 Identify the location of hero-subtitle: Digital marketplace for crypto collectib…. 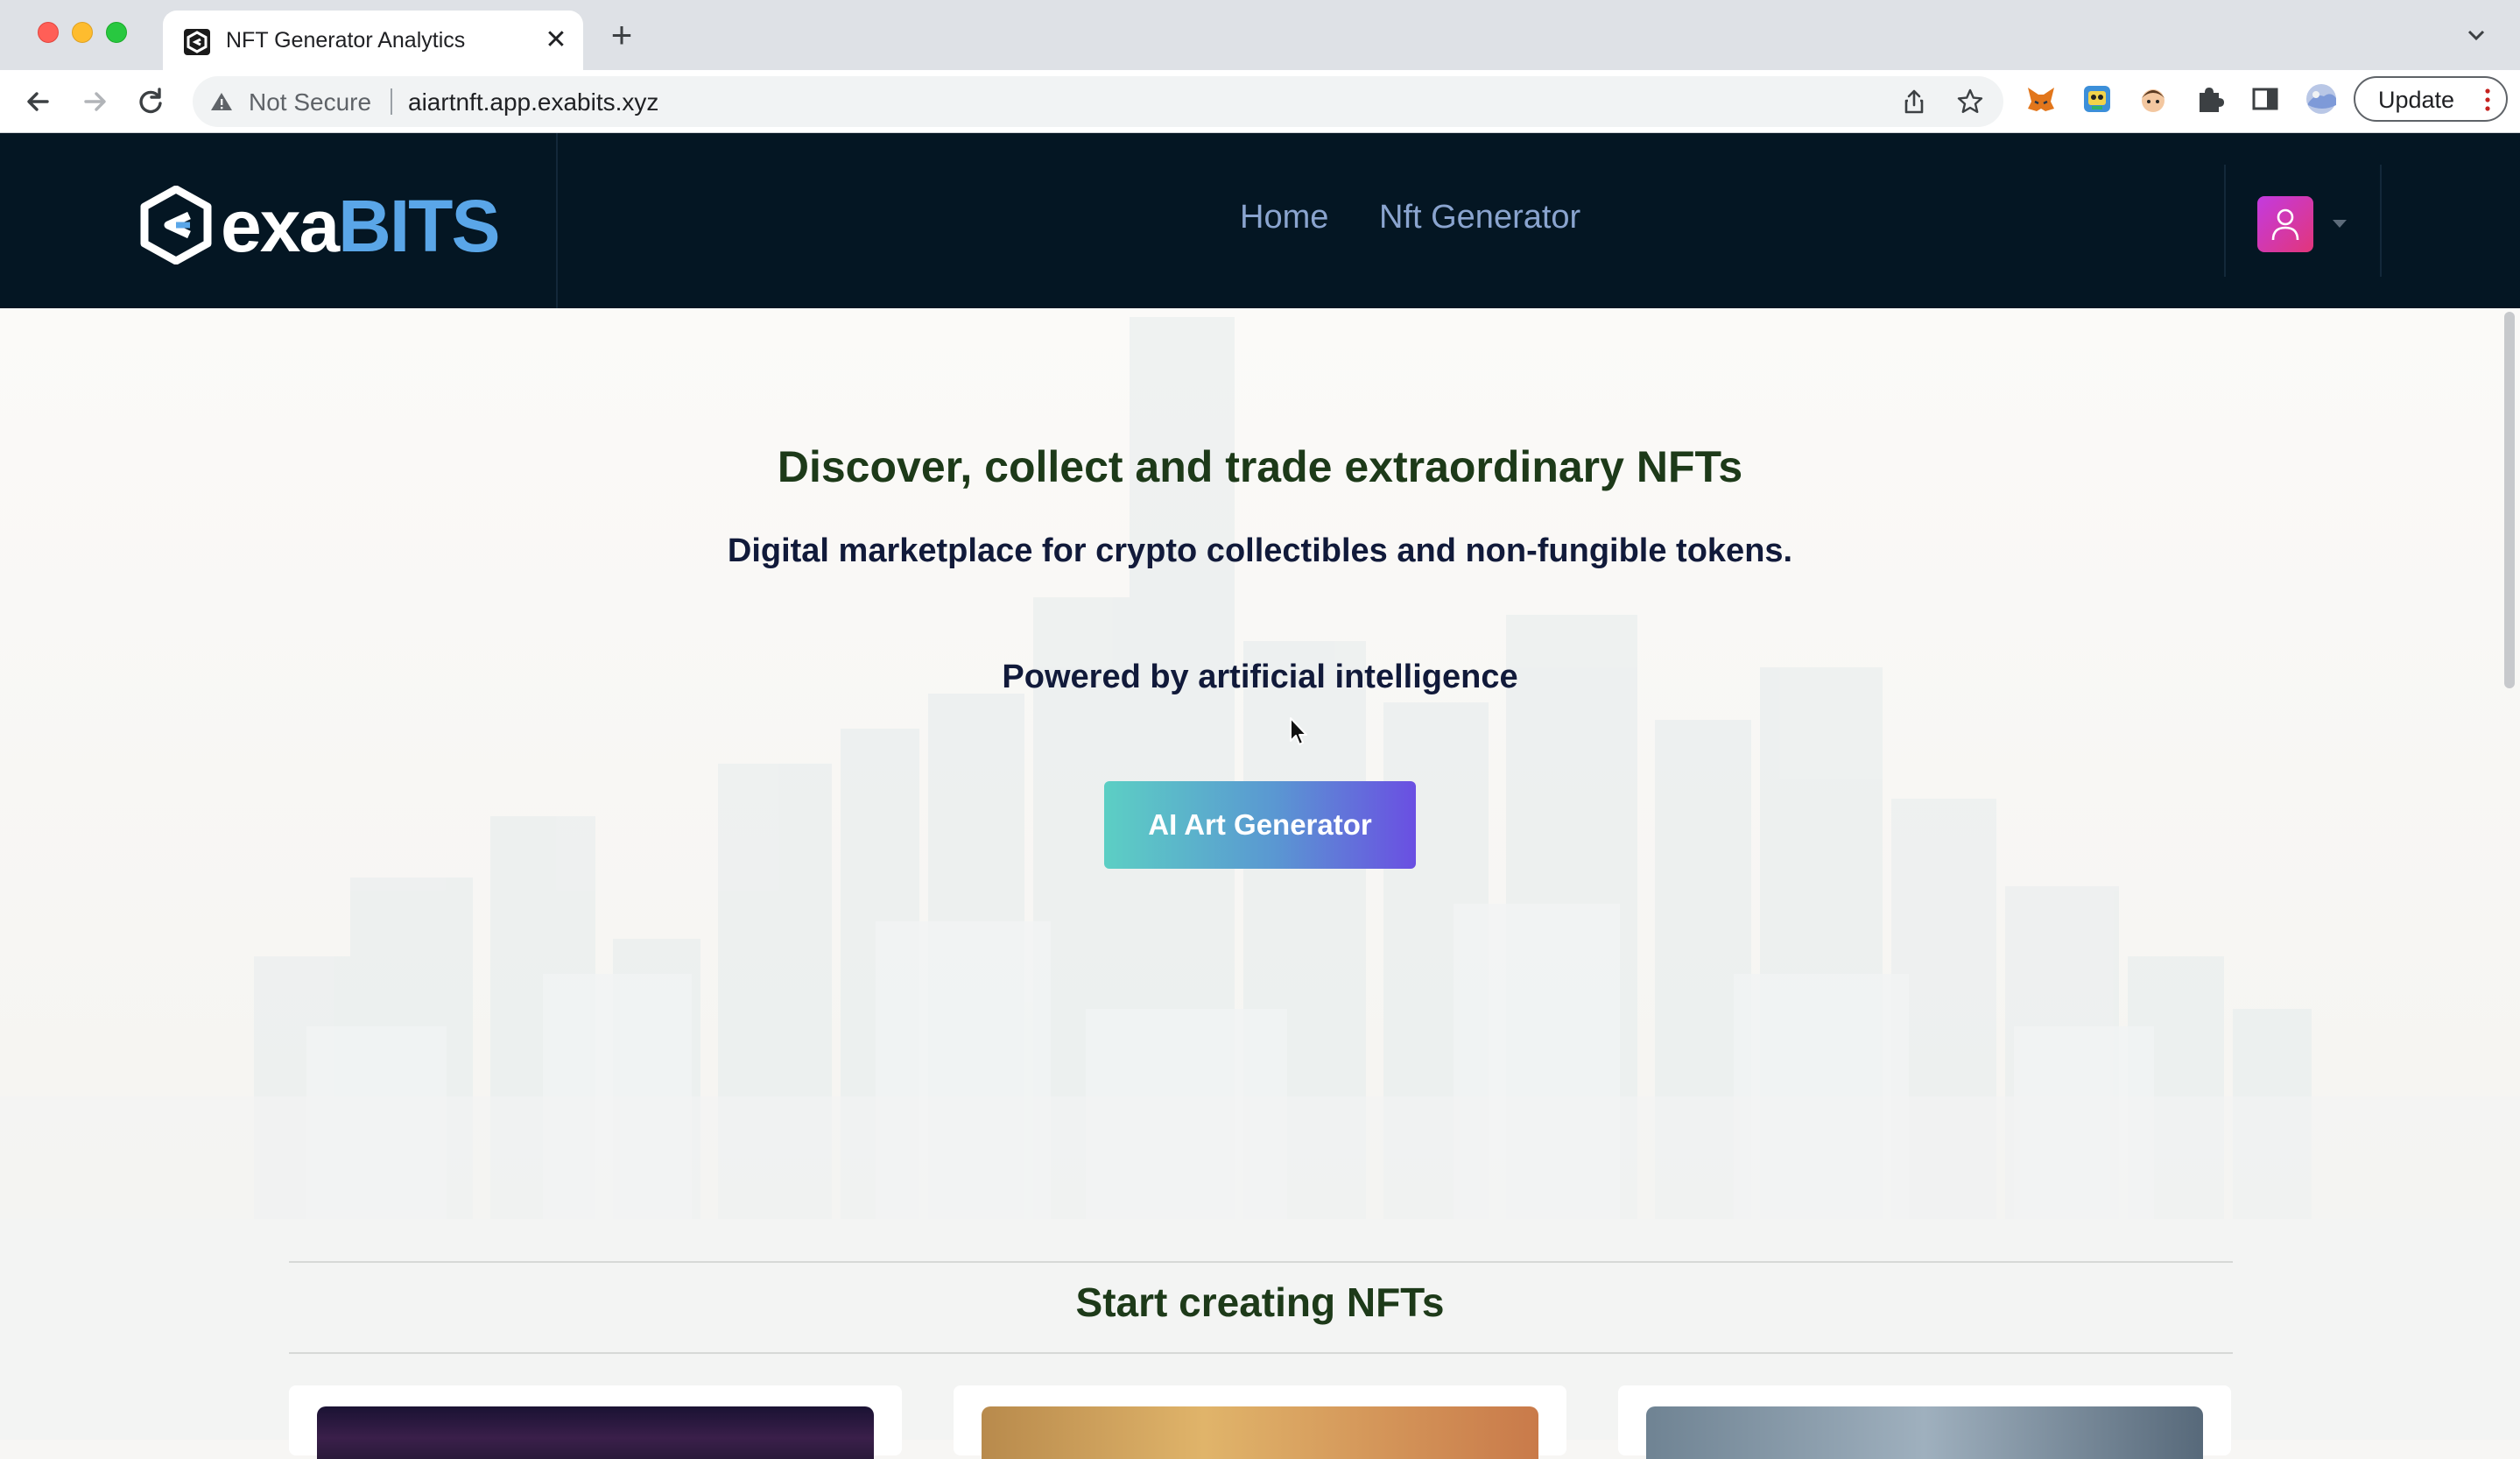
(1260, 550).